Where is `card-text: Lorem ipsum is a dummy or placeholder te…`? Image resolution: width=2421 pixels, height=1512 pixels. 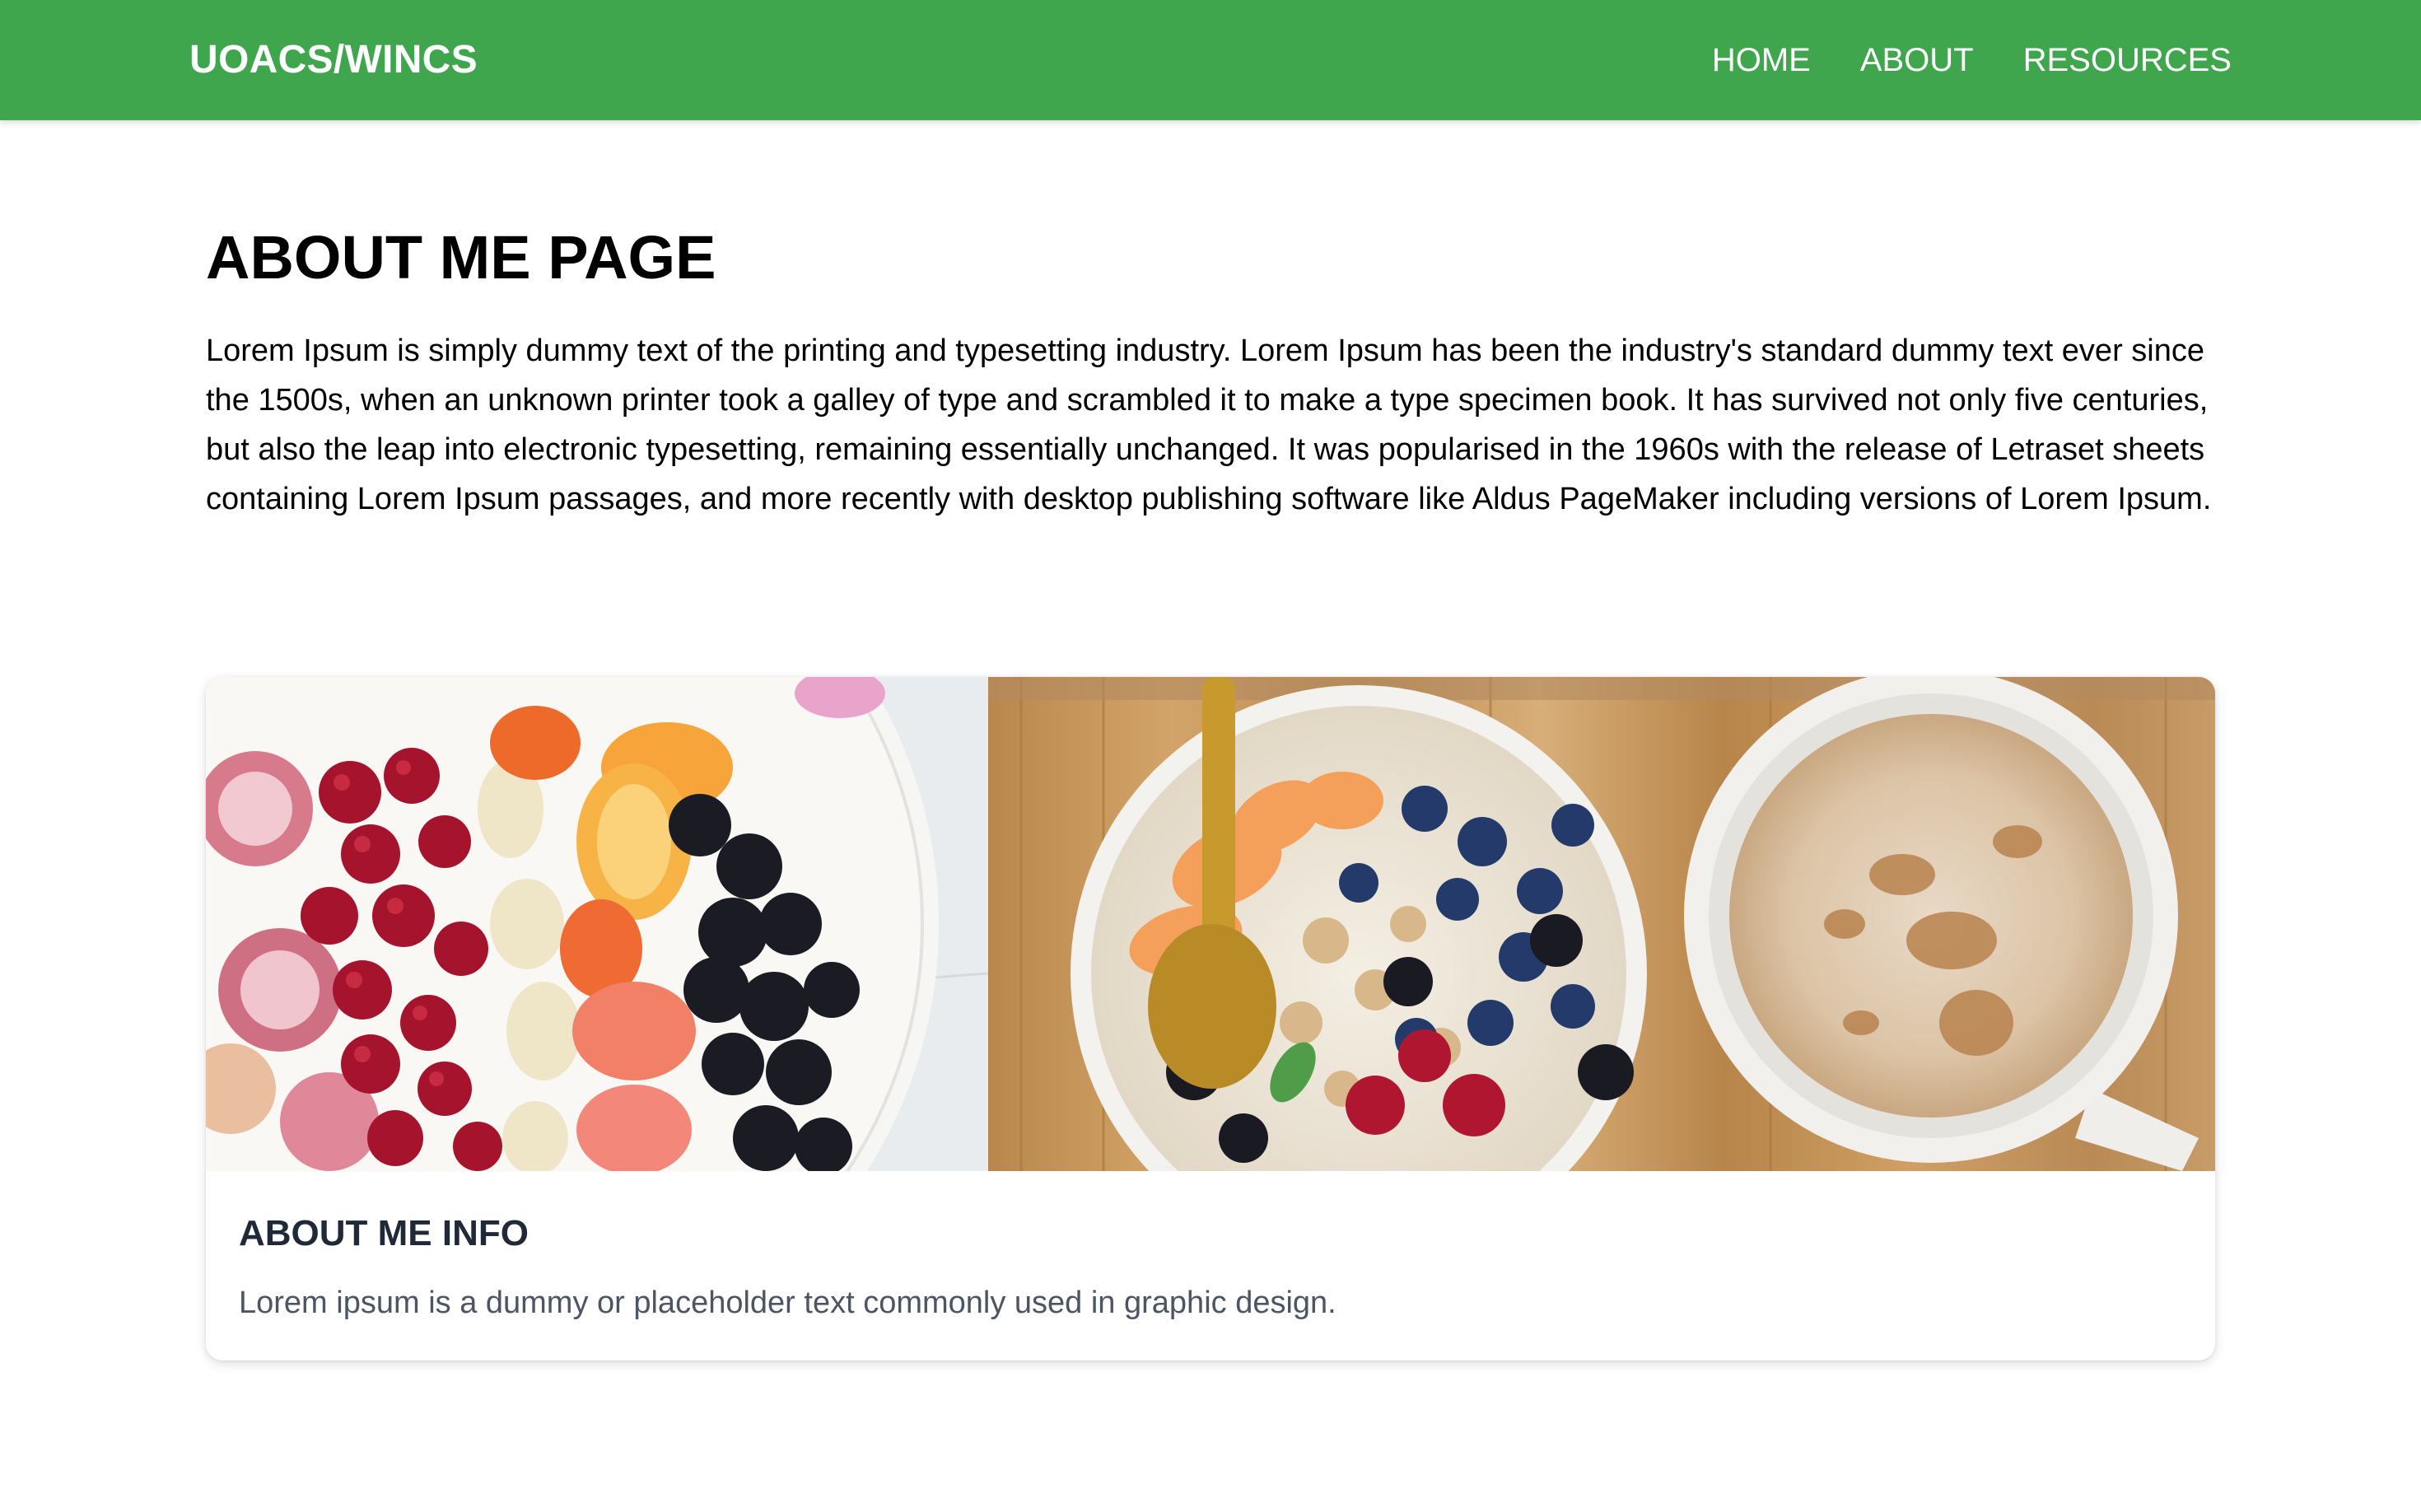
card-text: Lorem ipsum is a dummy or placeholder te… is located at coordinates (787, 1303).